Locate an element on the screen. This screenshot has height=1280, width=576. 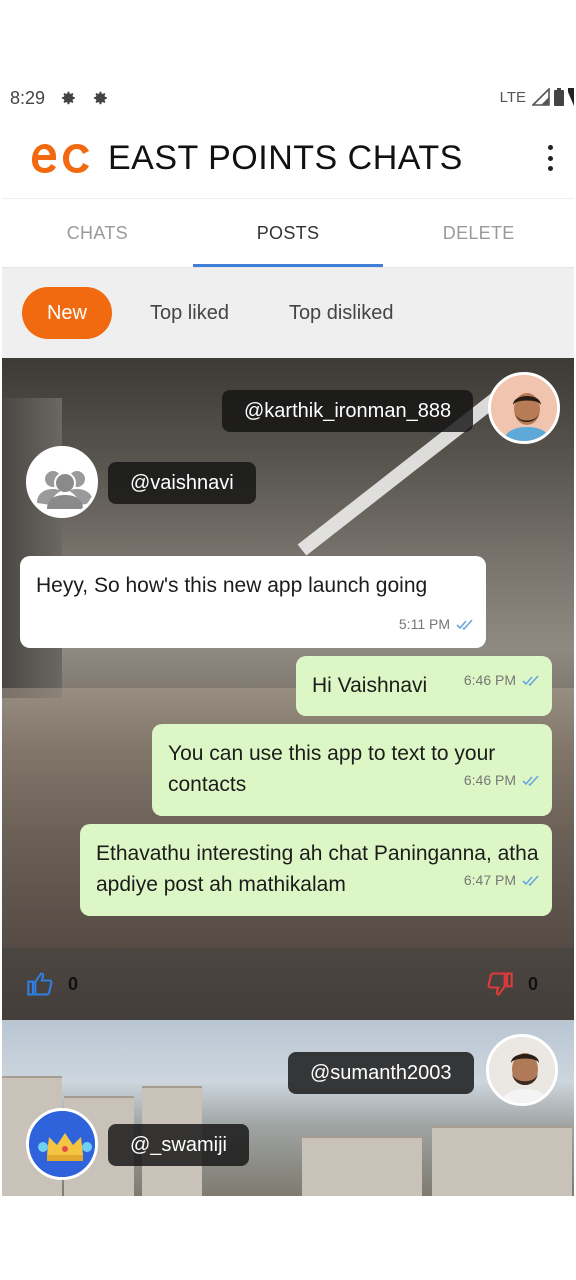
message-text: Heyy, So how's this new app launch going is located at coordinates (232, 585).